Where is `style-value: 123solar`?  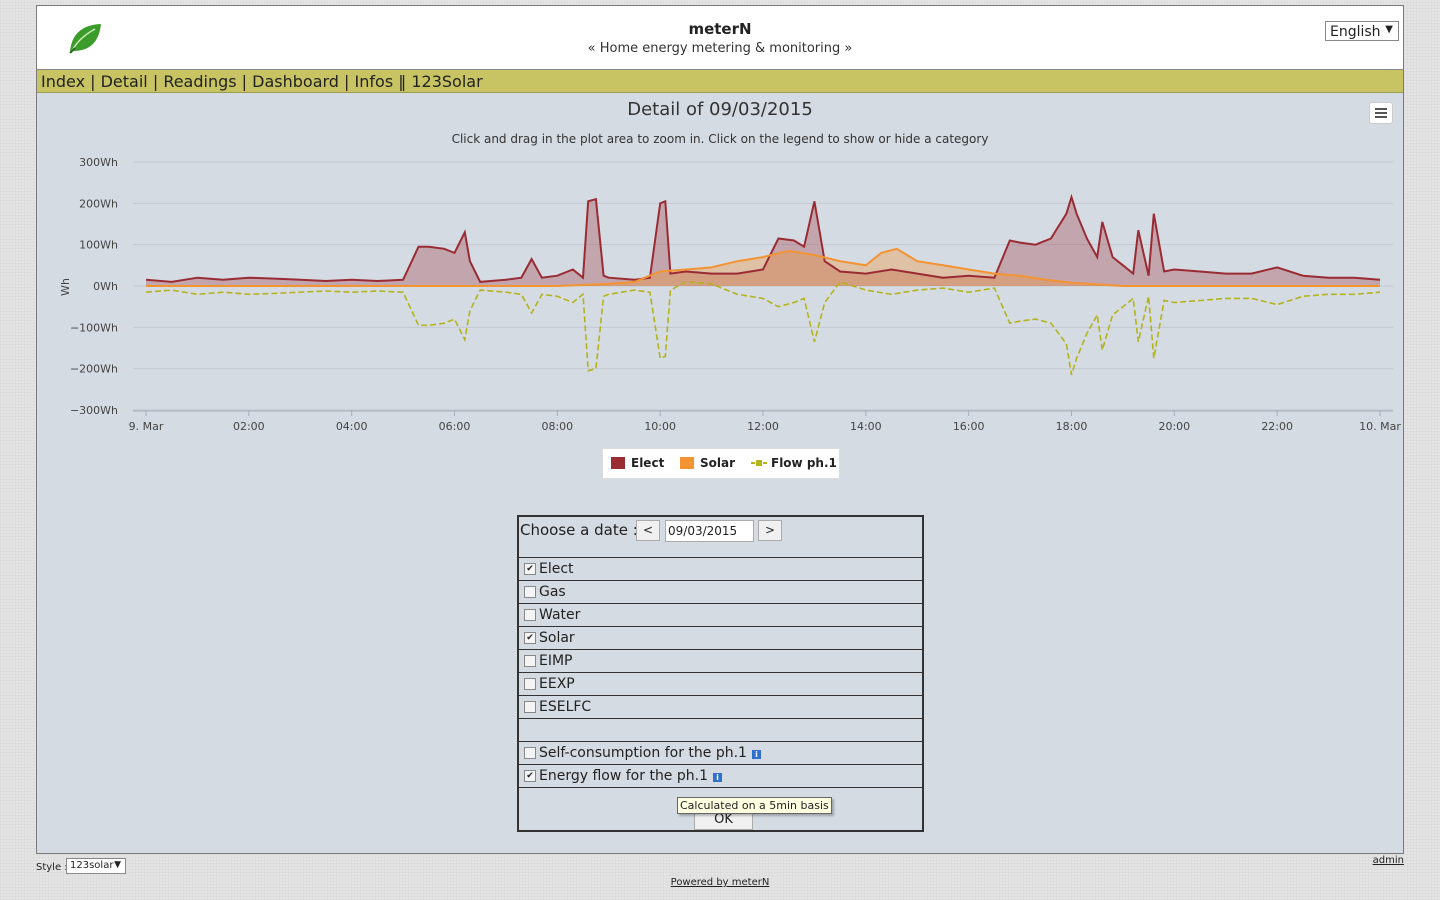
style-value: 123solar is located at coordinates (92, 865).